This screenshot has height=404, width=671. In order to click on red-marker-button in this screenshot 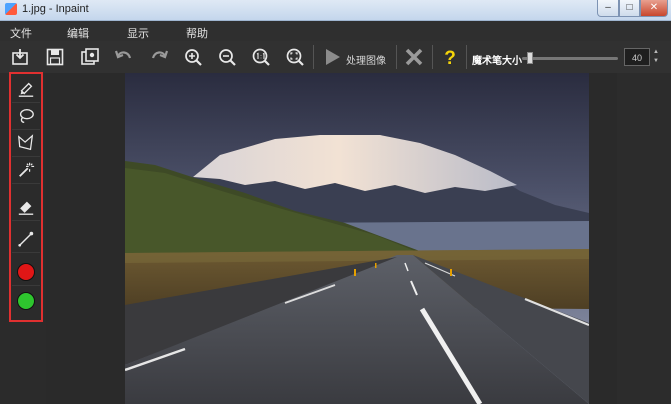, I will do `click(26, 272)`.